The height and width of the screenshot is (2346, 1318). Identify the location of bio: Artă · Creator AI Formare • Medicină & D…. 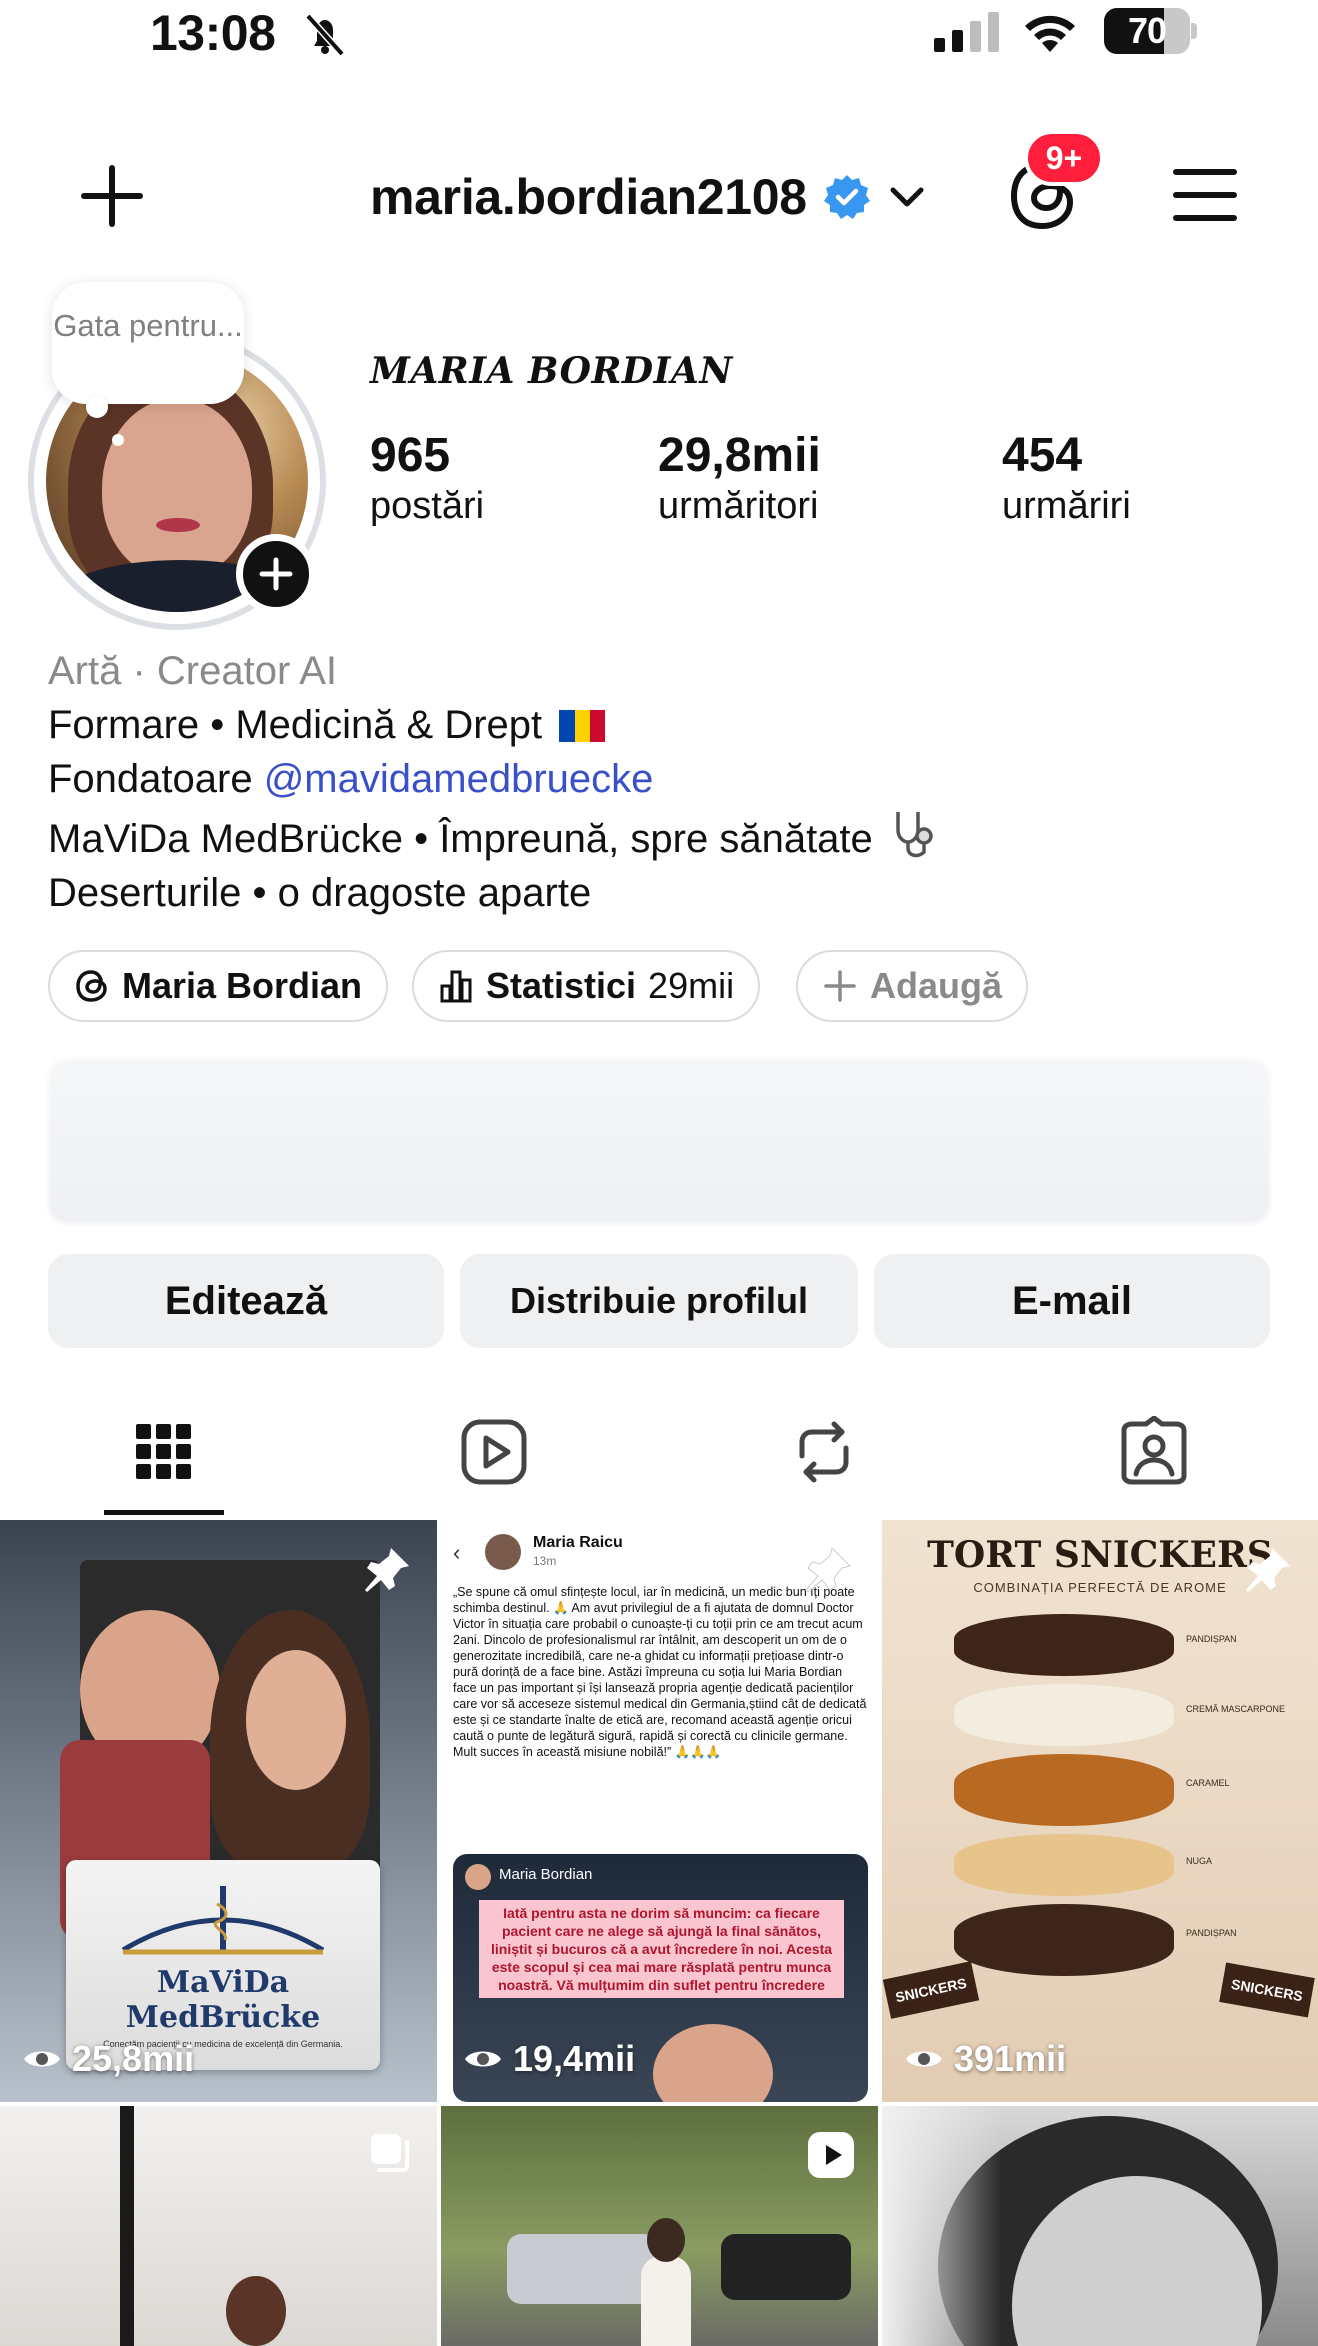
(663, 782).